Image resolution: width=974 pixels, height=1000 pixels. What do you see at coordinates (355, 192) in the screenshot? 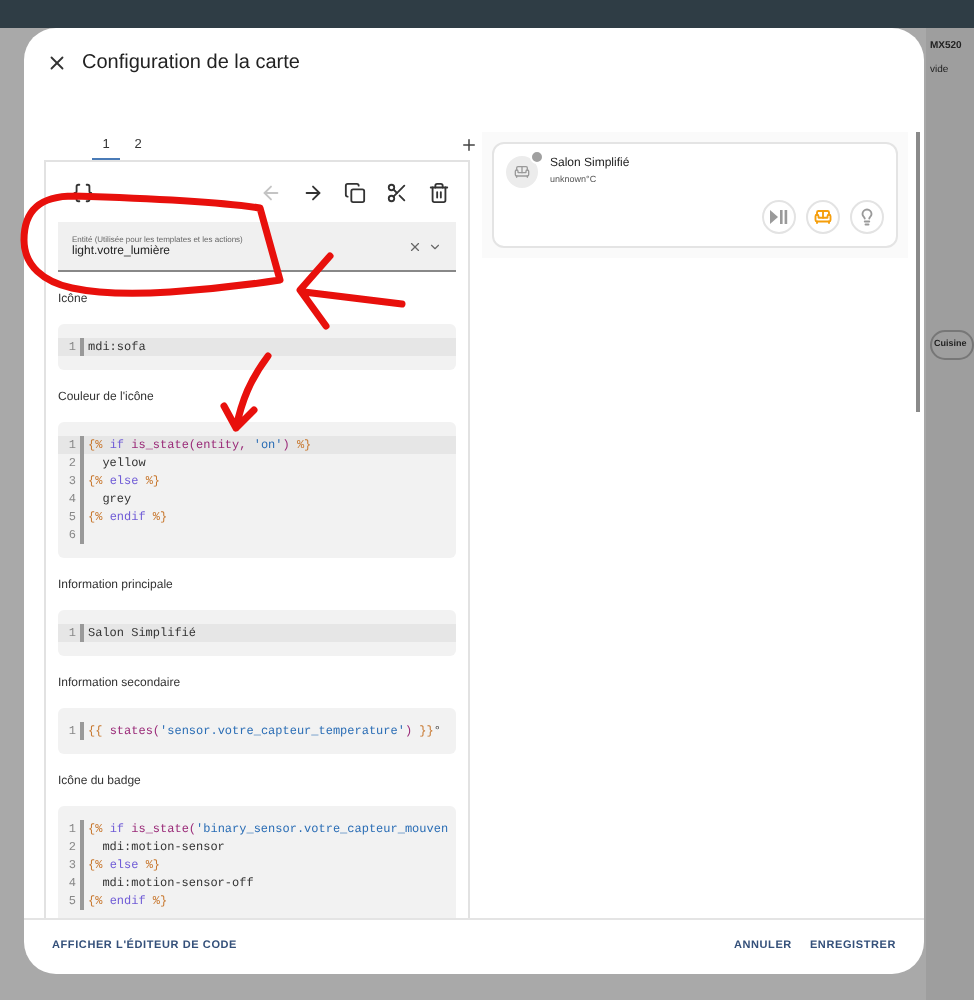
I see `copy-button` at bounding box center [355, 192].